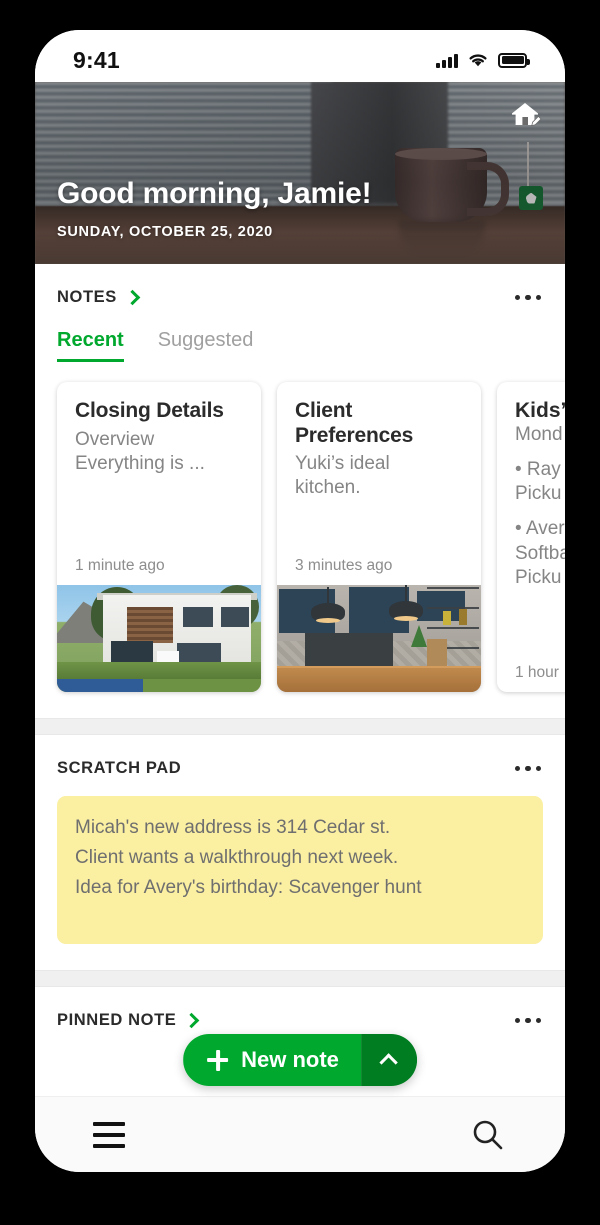 Image resolution: width=600 pixels, height=1225 pixels. I want to click on pinned-note-header: PINNED NOTE, so click(300, 1008).